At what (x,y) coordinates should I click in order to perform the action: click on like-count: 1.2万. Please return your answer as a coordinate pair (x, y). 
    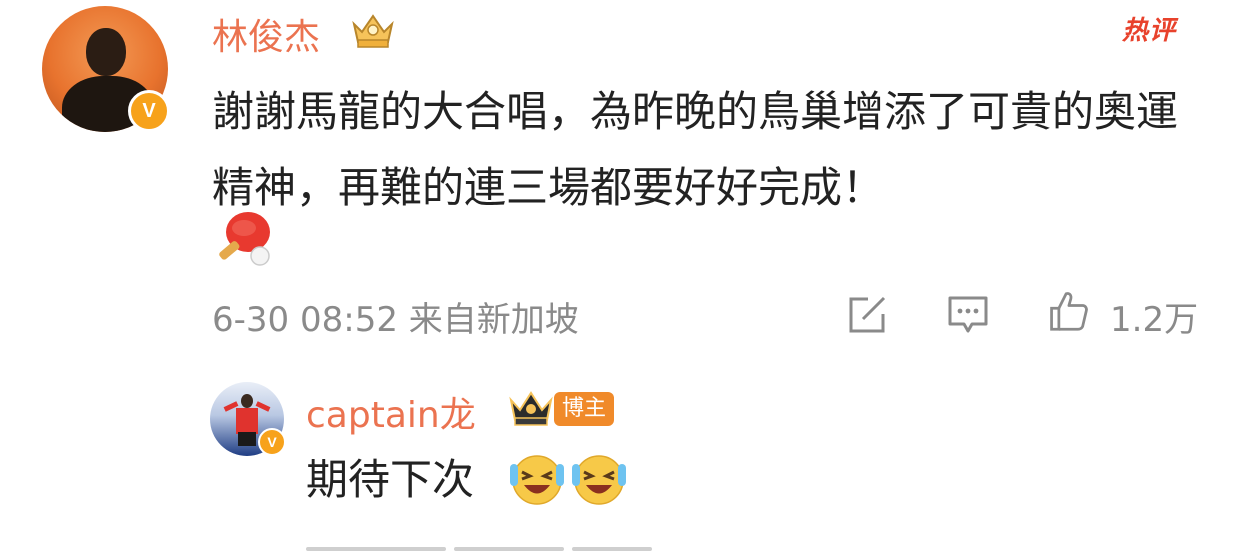
    Looking at the image, I should click on (1154, 320).